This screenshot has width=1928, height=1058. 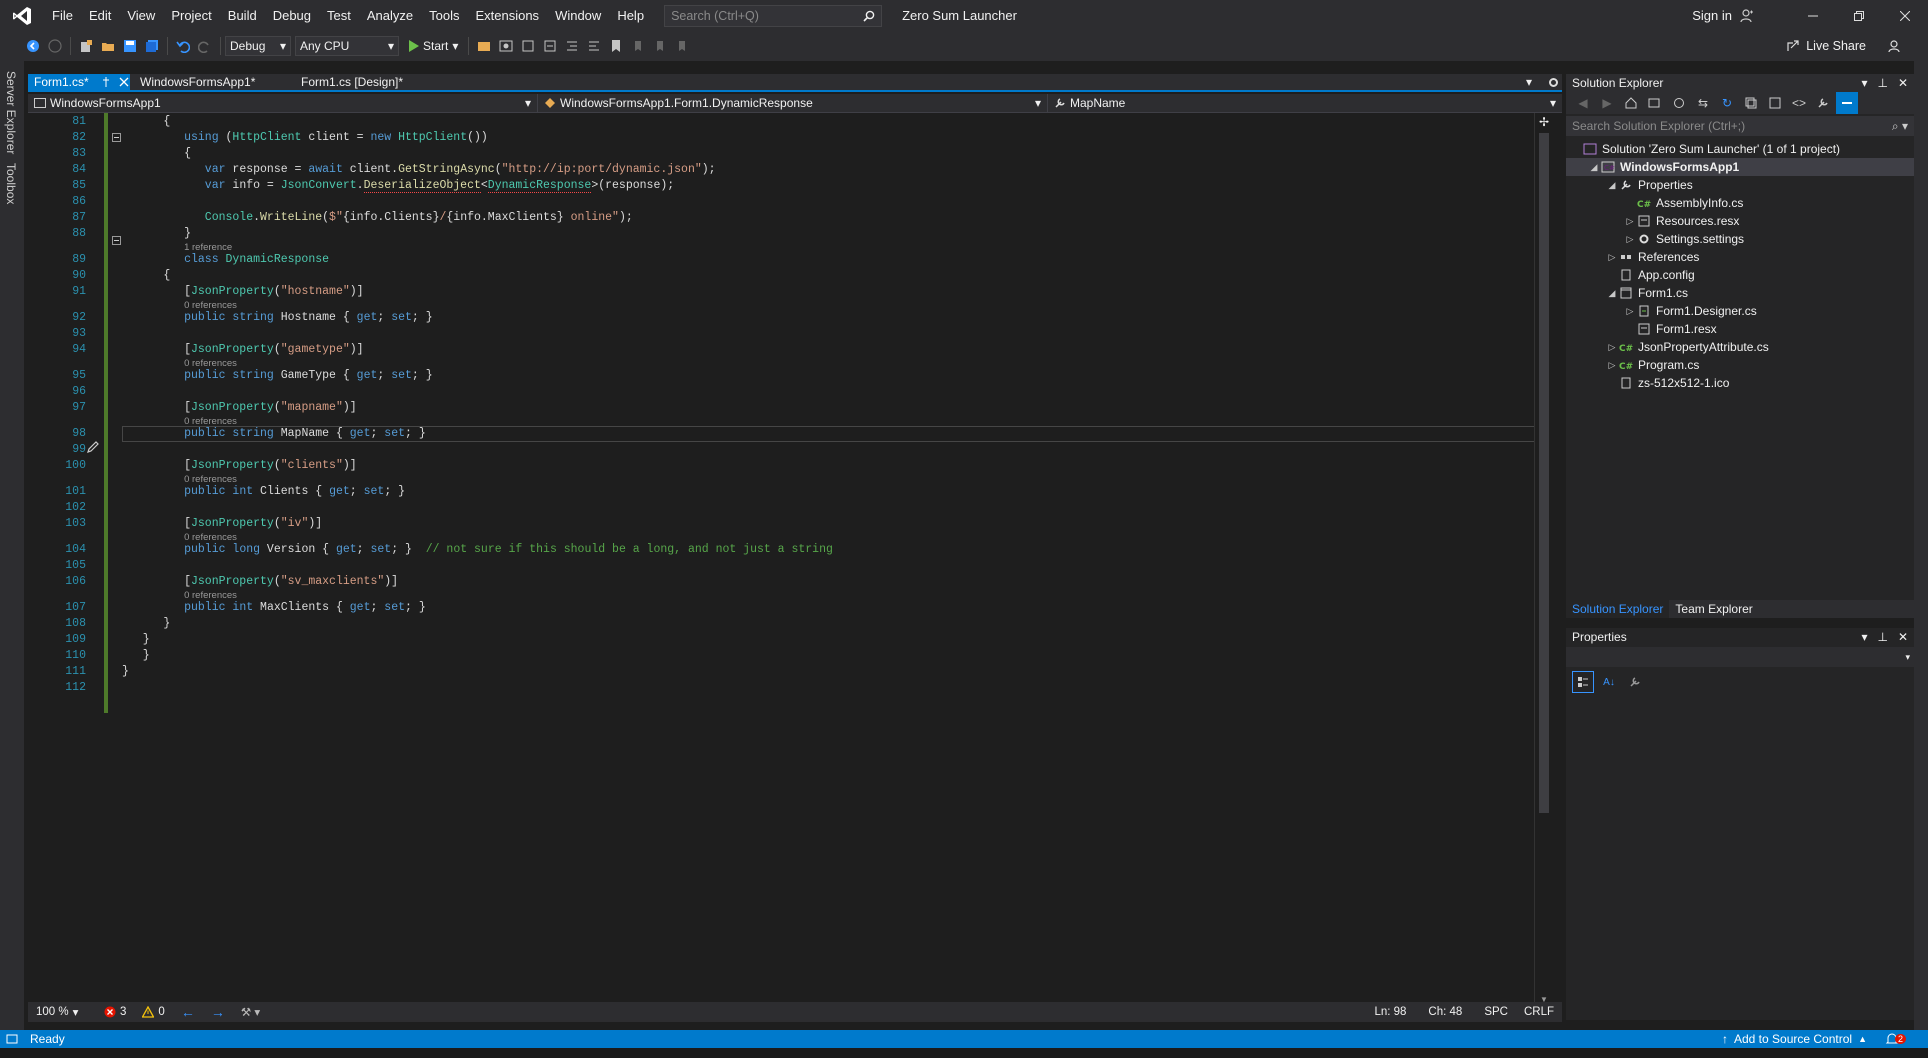 What do you see at coordinates (187, 233) in the screenshot?
I see `code-line: }` at bounding box center [187, 233].